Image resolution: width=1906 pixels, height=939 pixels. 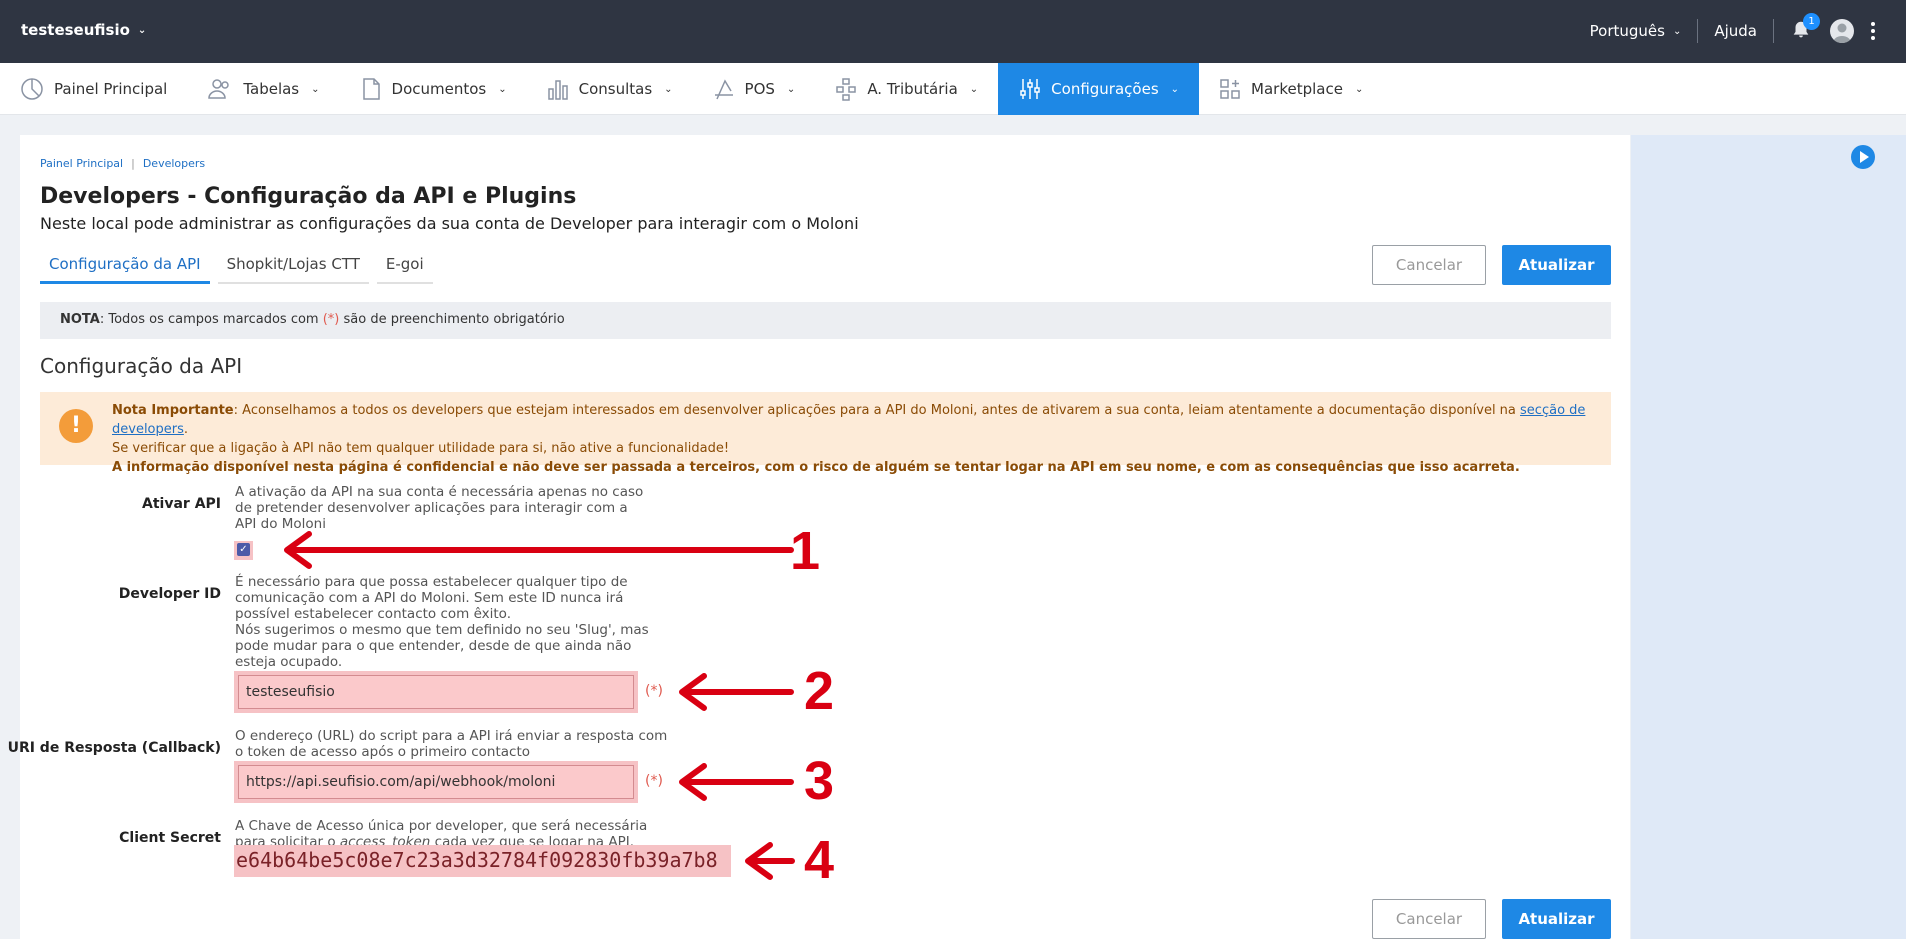 What do you see at coordinates (1429, 919) in the screenshot?
I see `cancel-button-bottom: Cancelar` at bounding box center [1429, 919].